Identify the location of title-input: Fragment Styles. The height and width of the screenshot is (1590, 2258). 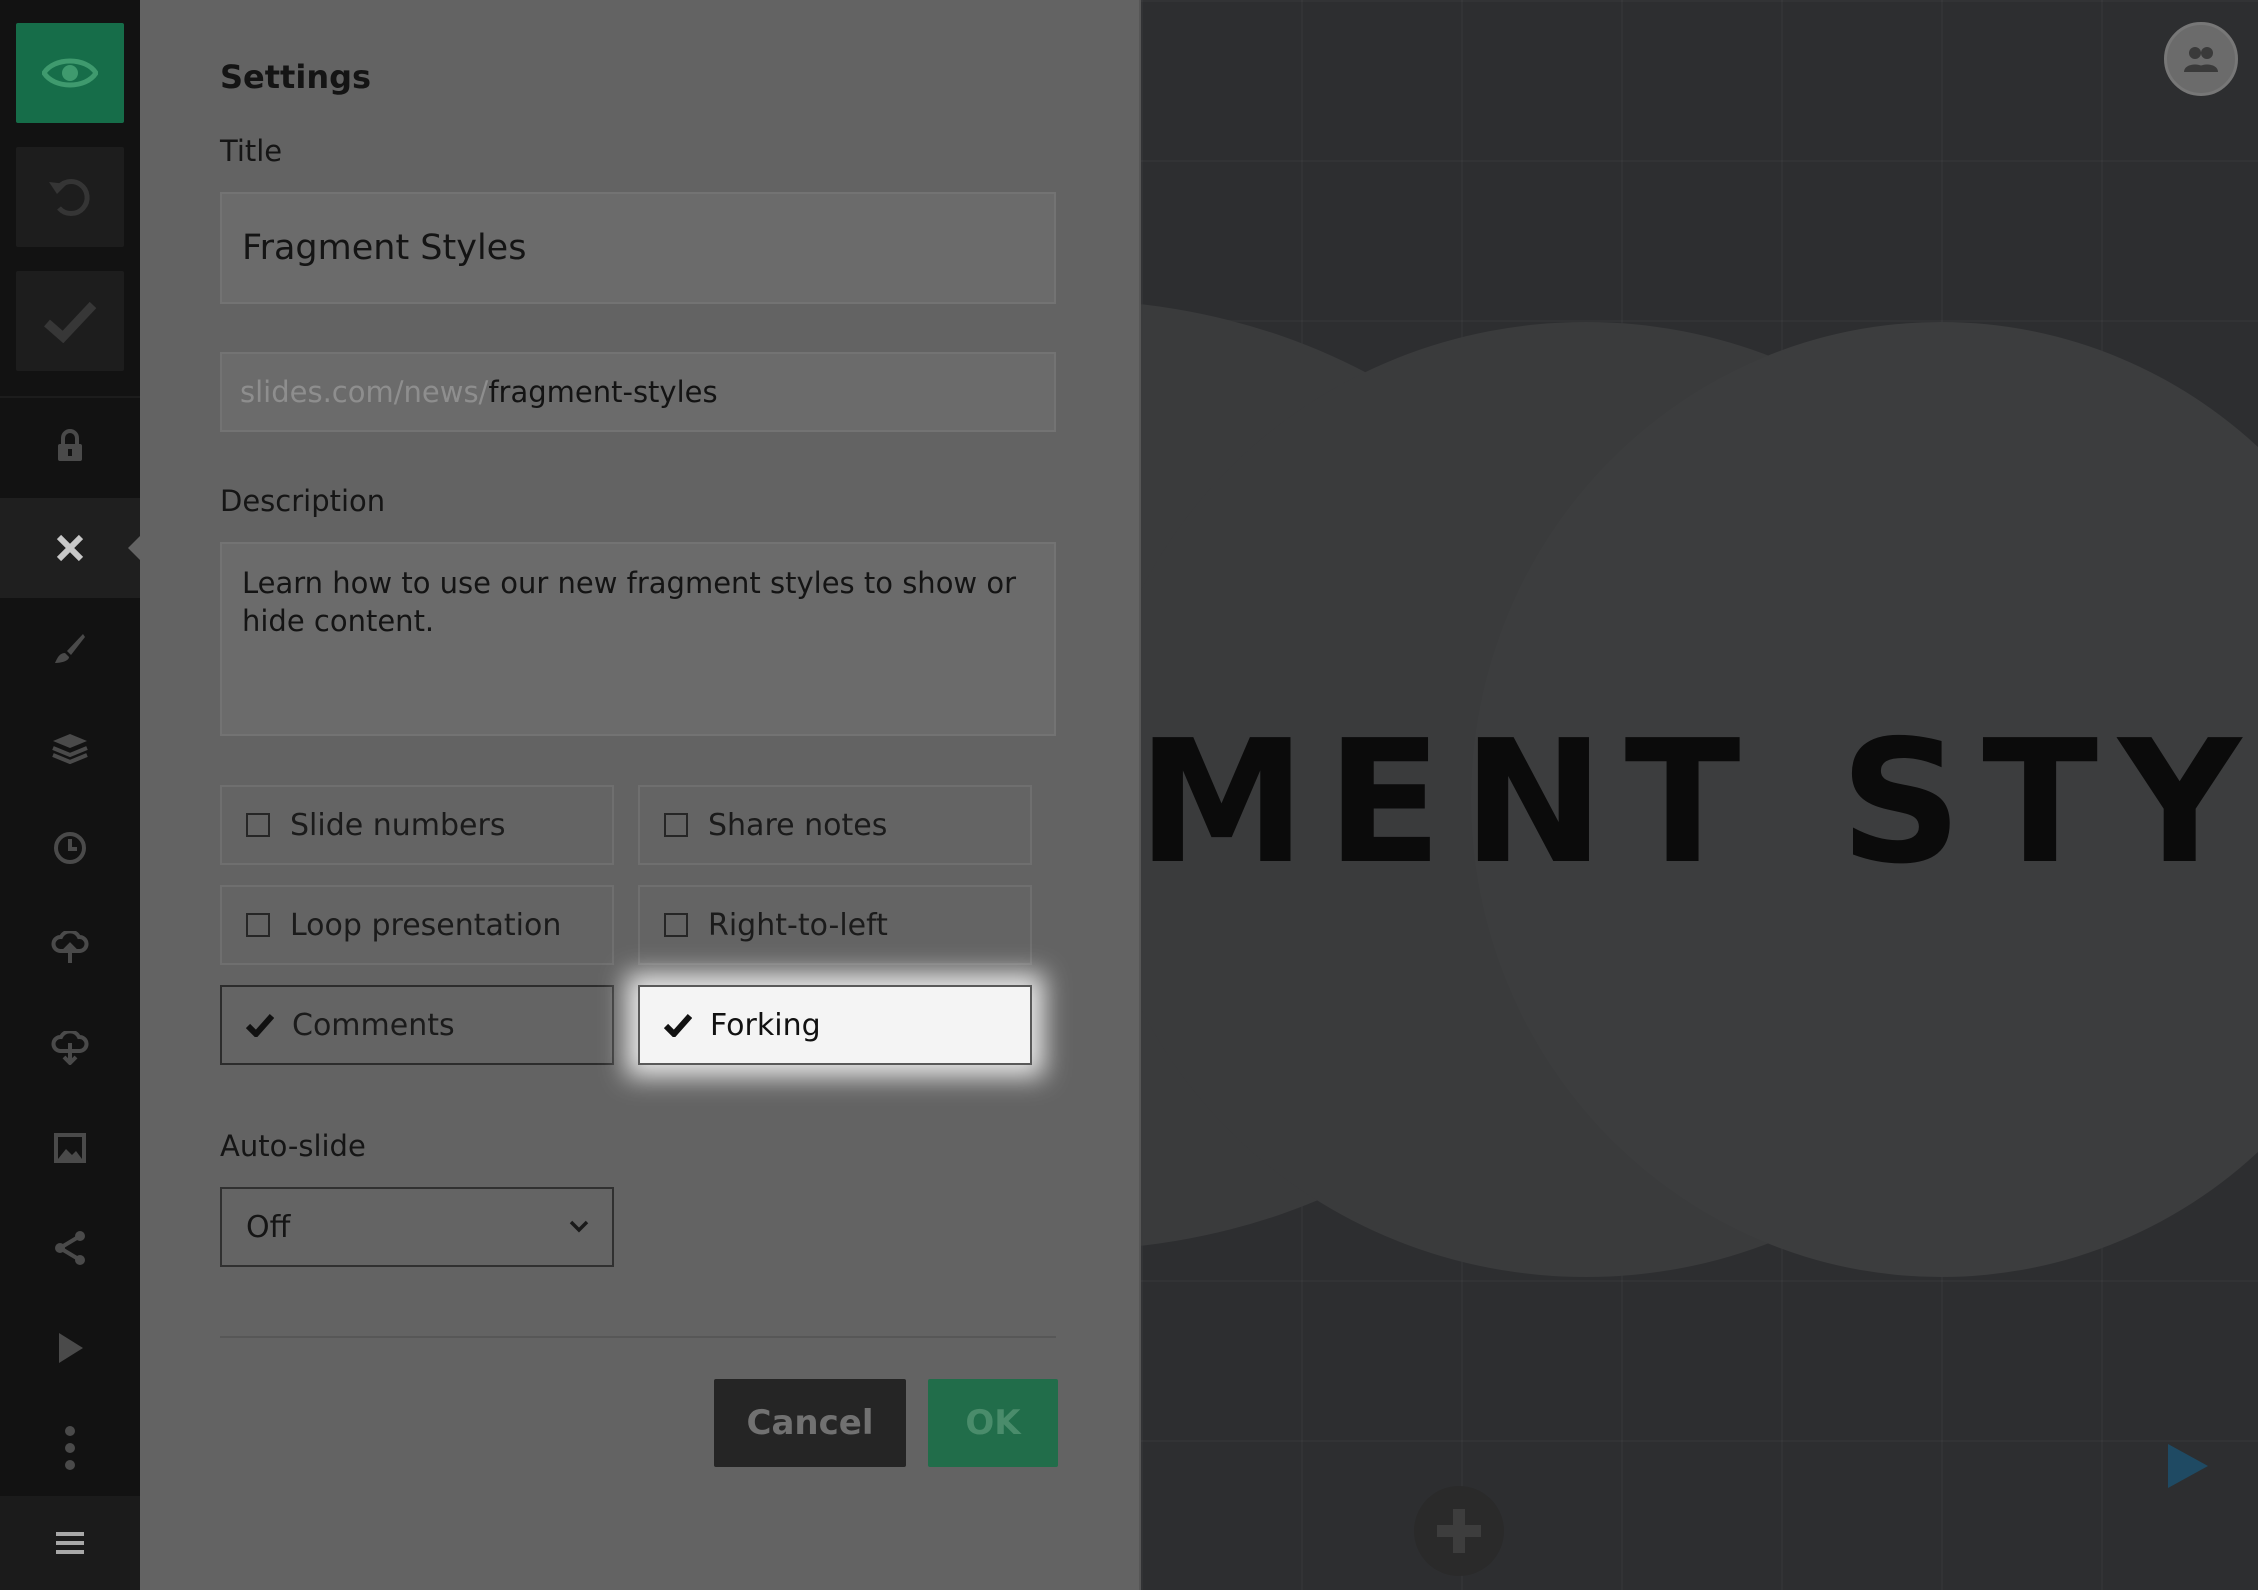
(638, 248).